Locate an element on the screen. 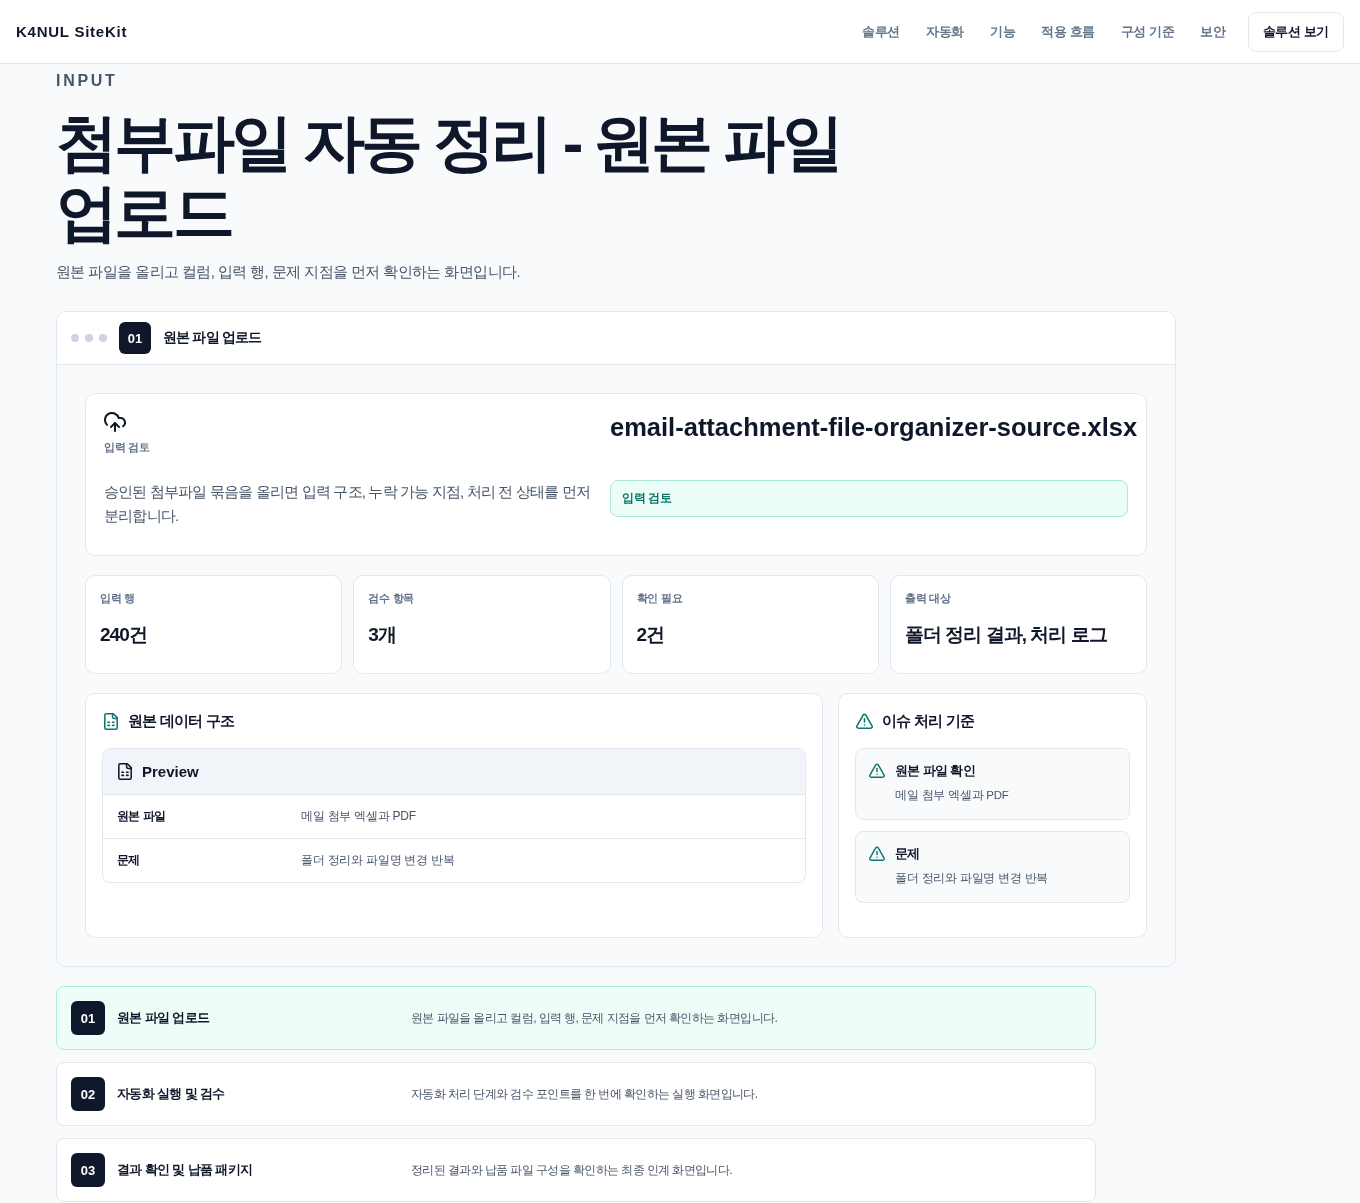  table-cell: 폴더 정리와 파일명 변경 반복 is located at coordinates (378, 860).